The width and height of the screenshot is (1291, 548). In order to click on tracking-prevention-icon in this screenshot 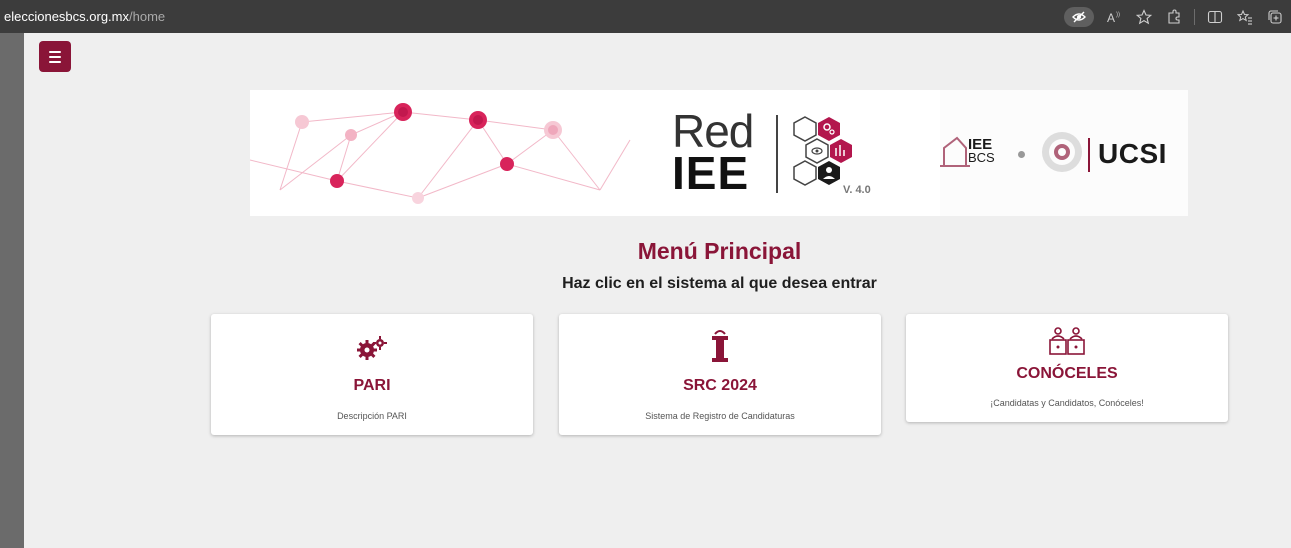, I will do `click(1079, 17)`.